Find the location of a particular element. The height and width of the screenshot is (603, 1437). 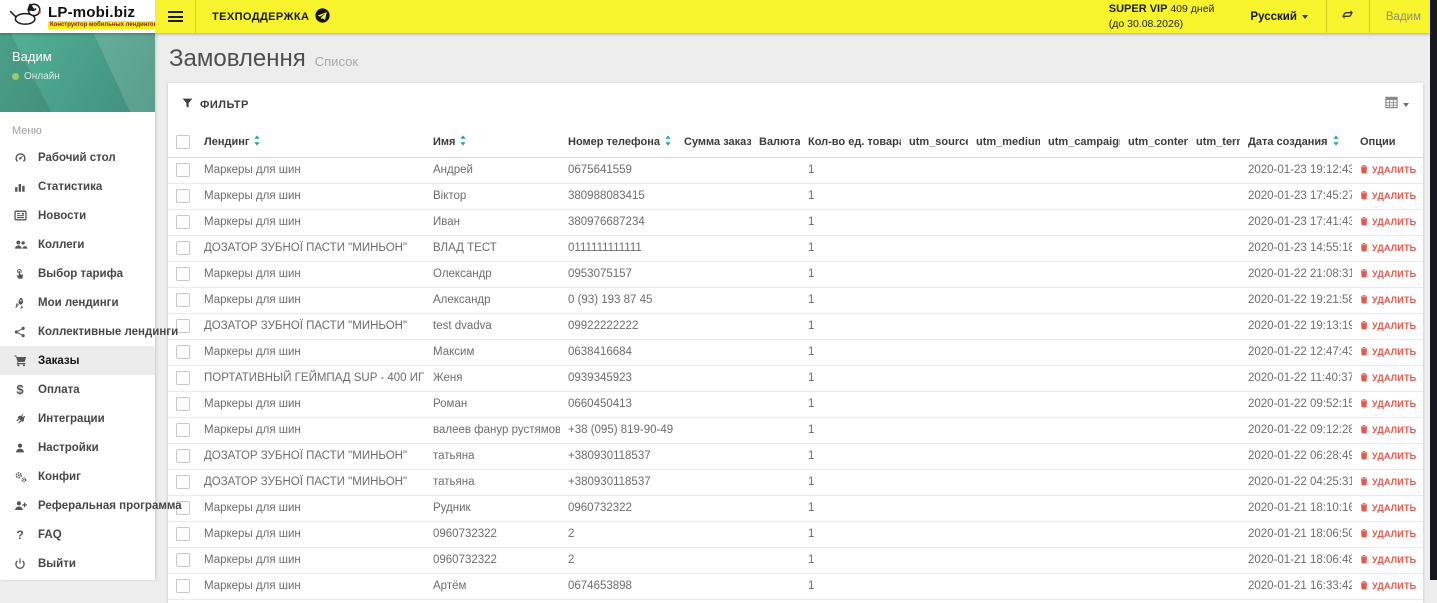

online-status-label: Онлайн is located at coordinates (42, 76).